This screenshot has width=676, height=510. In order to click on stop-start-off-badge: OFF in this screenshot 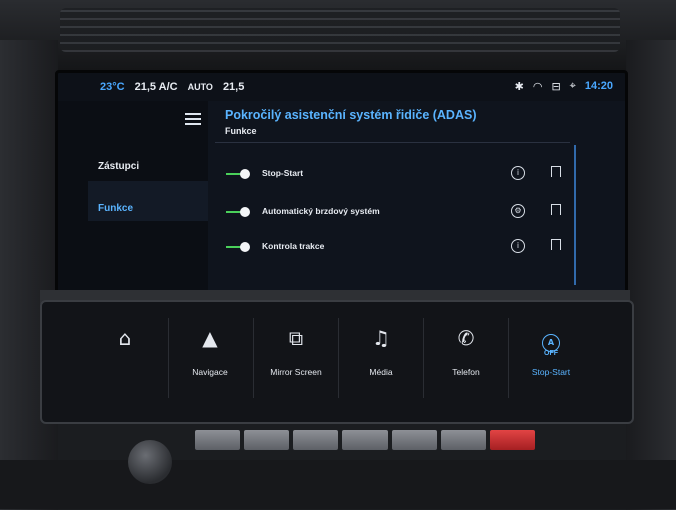, I will do `click(551, 353)`.